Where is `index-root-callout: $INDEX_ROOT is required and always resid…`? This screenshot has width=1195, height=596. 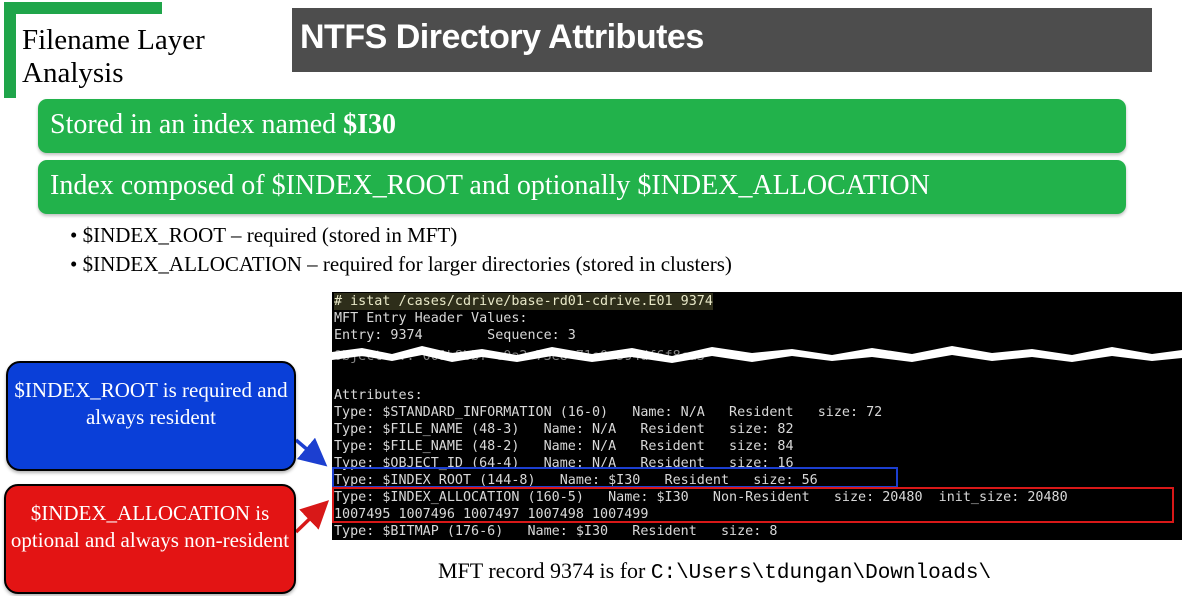
index-root-callout: $INDEX_ROOT is required and always resid… is located at coordinates (151, 416).